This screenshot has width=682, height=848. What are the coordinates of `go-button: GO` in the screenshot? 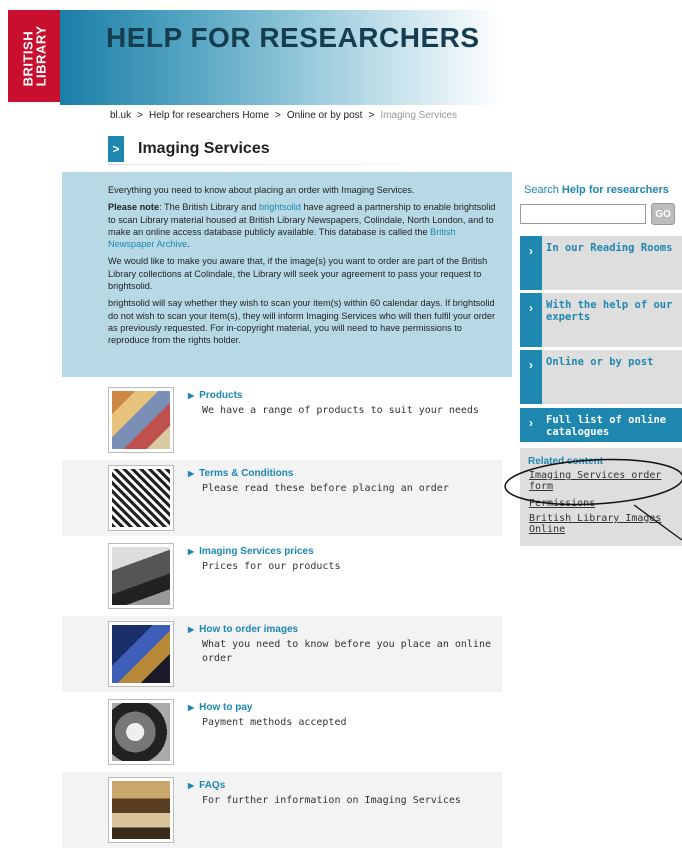 It's located at (663, 214).